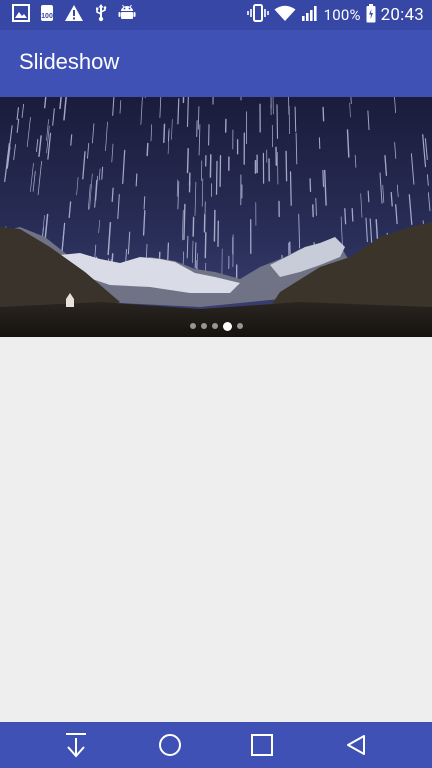 This screenshot has height=768, width=432. What do you see at coordinates (69, 61) in the screenshot?
I see `page-title: Slideshow` at bounding box center [69, 61].